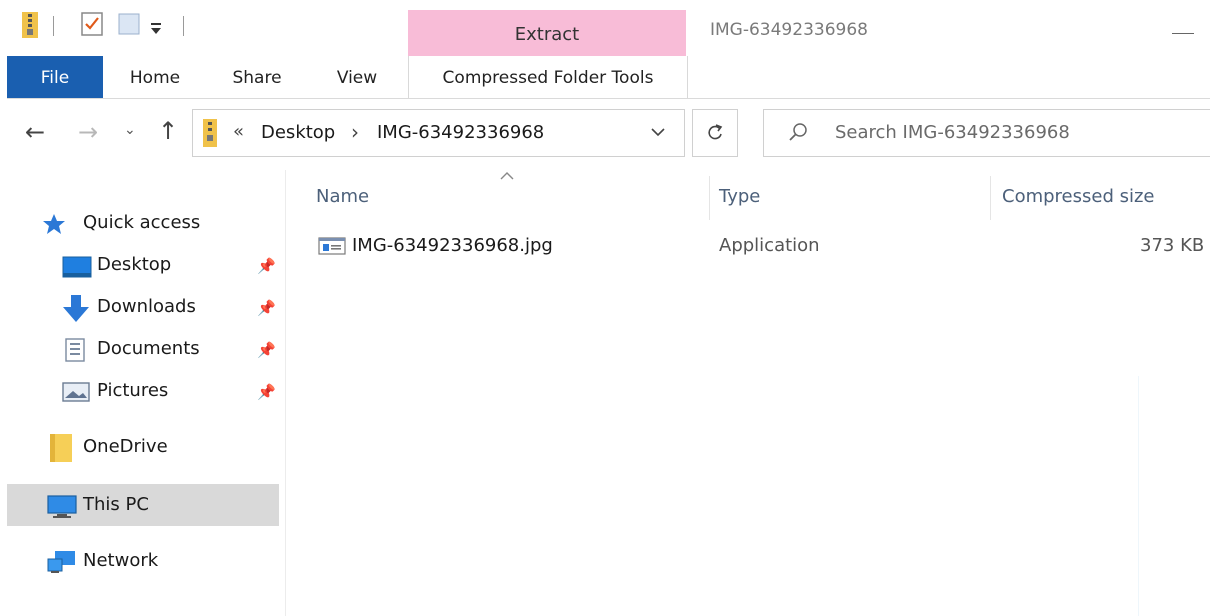  What do you see at coordinates (88, 132) in the screenshot?
I see `forward-arrow-icon: →` at bounding box center [88, 132].